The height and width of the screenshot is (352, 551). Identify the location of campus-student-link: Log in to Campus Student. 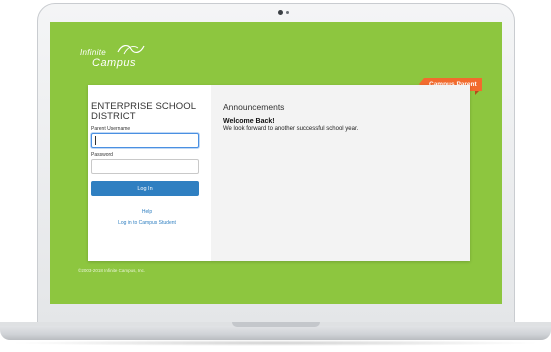
(147, 223).